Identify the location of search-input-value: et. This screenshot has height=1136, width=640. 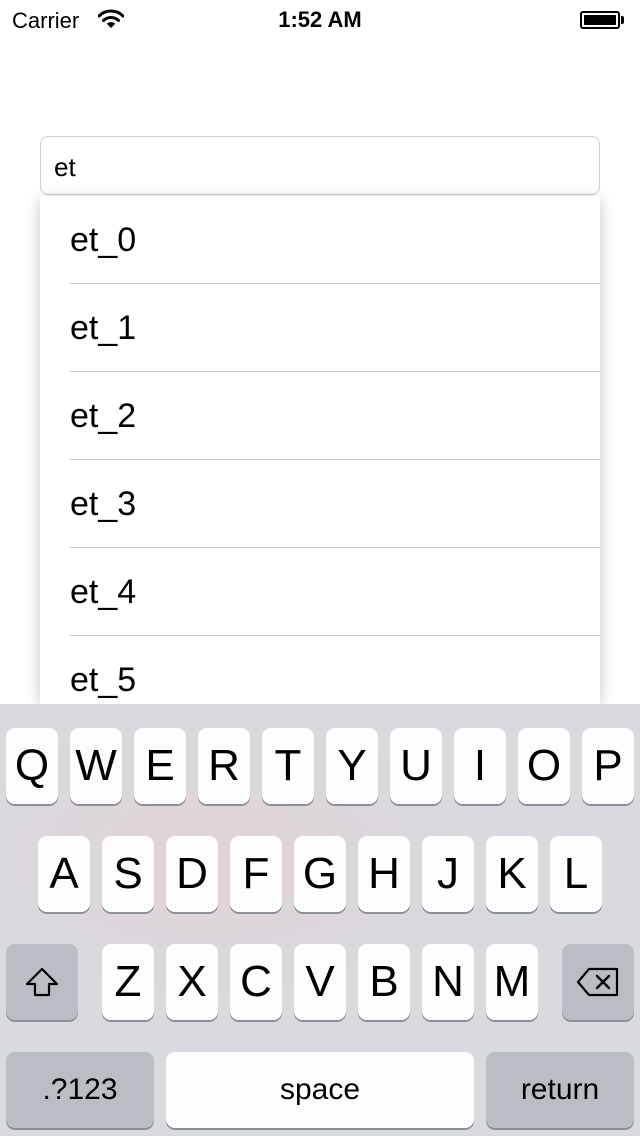
(65, 167).